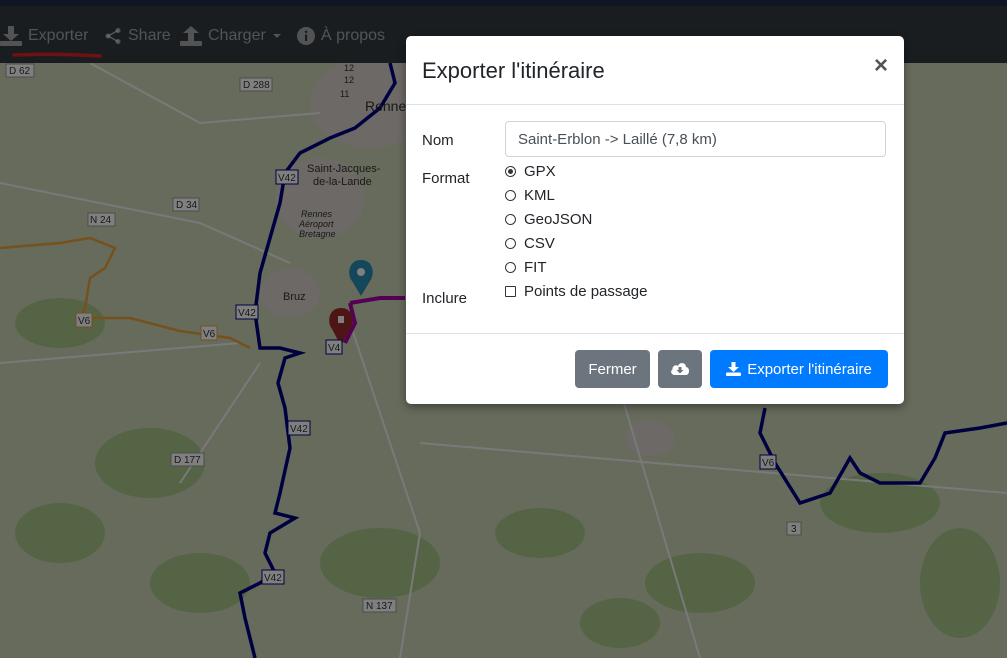  What do you see at coordinates (539, 243) in the screenshot?
I see `format-option-label: CSV` at bounding box center [539, 243].